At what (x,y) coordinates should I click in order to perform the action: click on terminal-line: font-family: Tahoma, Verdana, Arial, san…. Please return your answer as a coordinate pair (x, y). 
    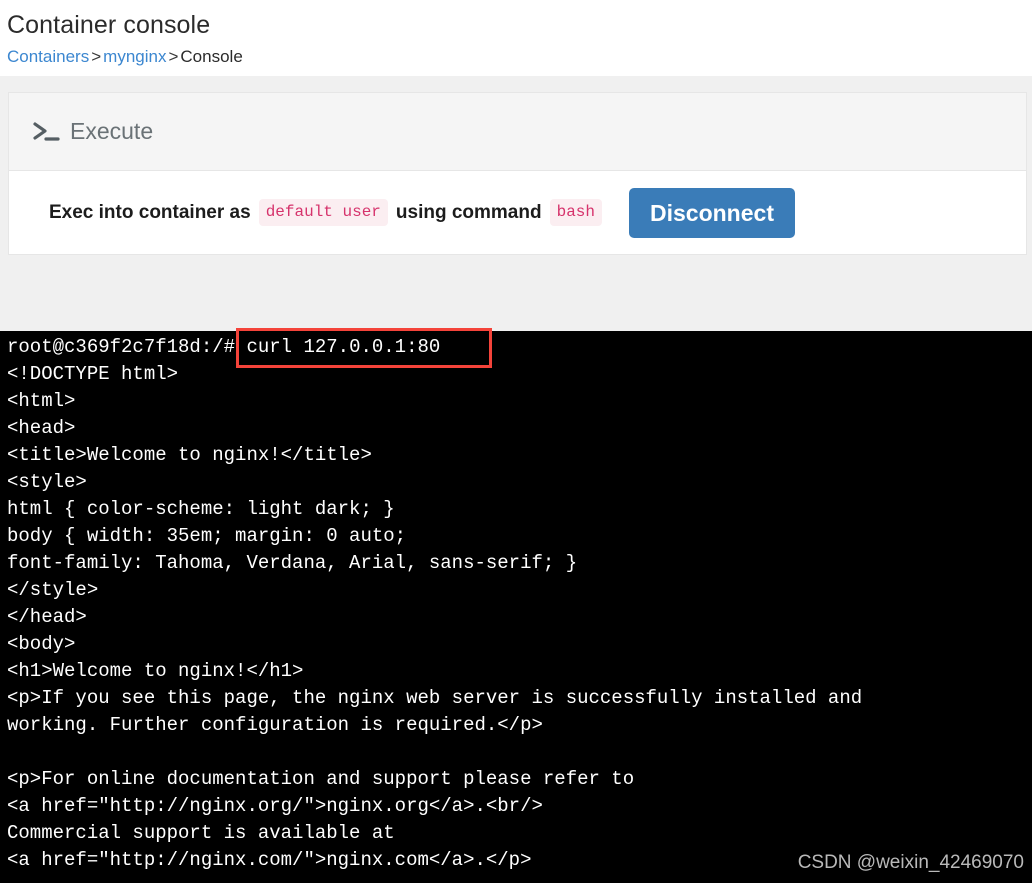
    Looking at the image, I should click on (292, 563).